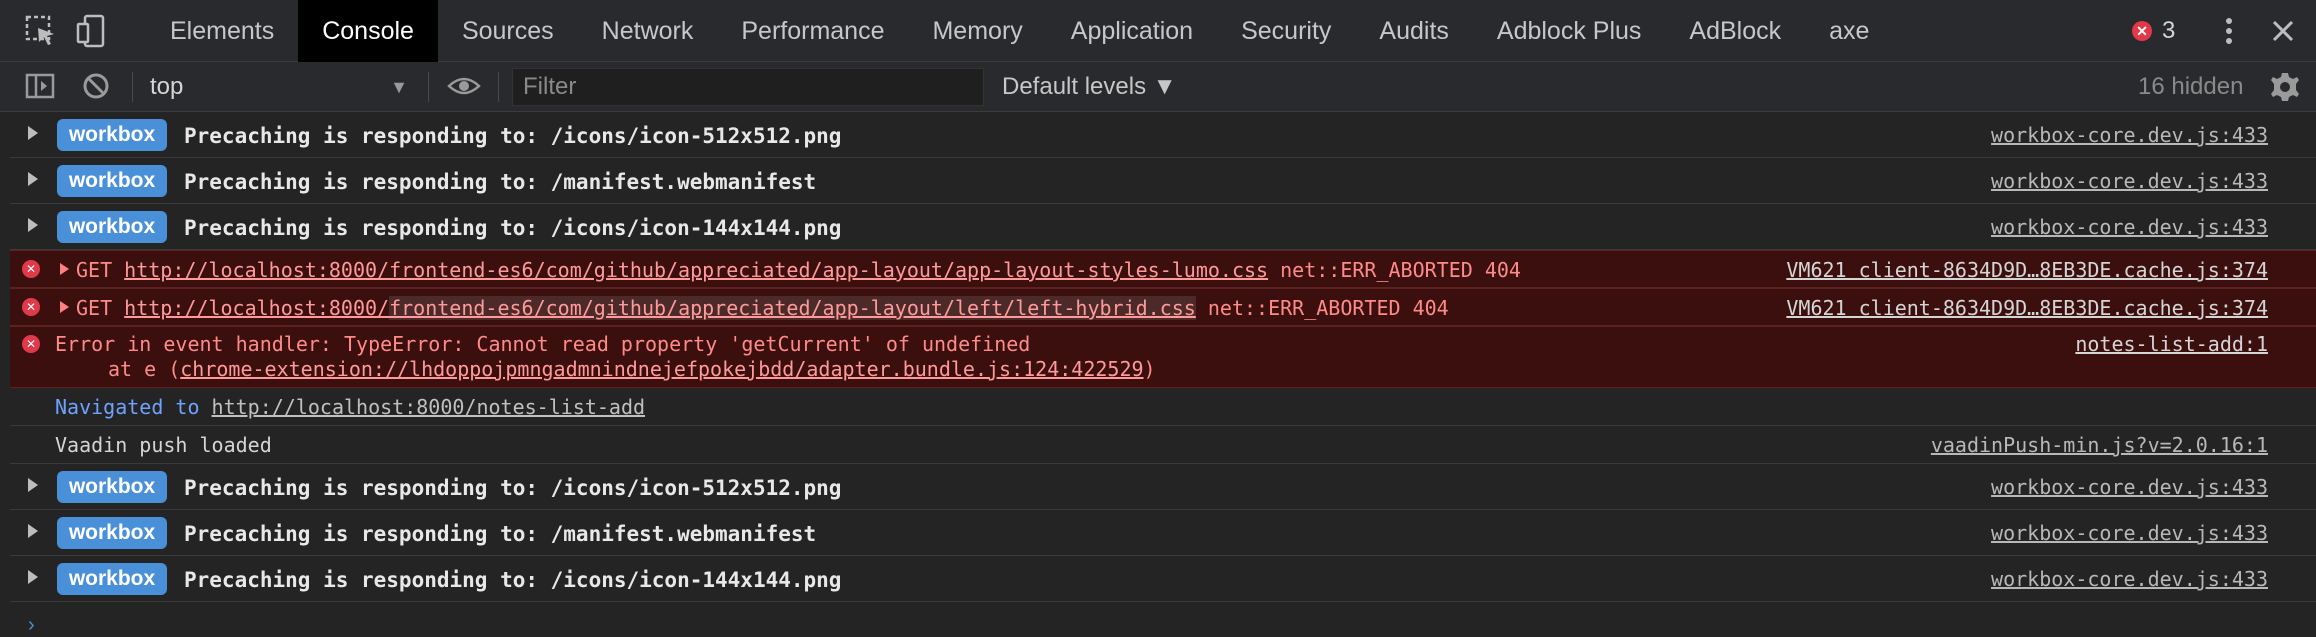 The image size is (2316, 637). I want to click on url-host: http://localhost:8000/, so click(257, 308).